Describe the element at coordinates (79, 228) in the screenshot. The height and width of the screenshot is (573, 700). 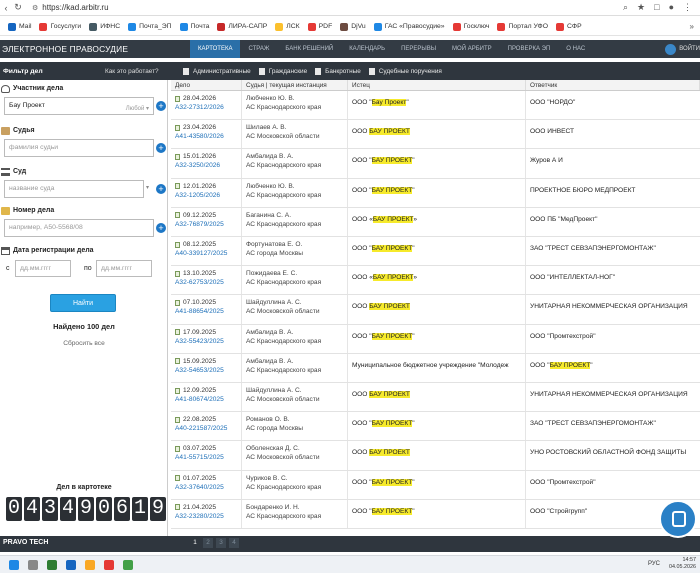
I see `case-number-input: например, А50-5568/08` at that location.